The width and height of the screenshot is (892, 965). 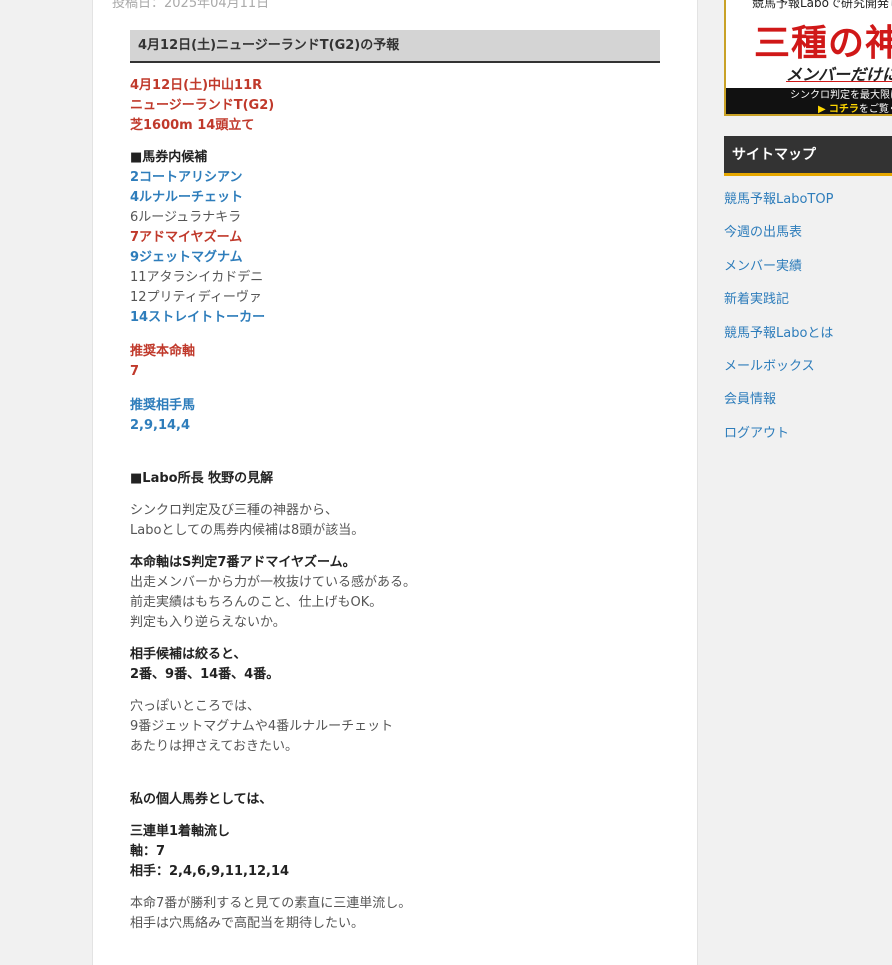 I want to click on paragraph-bold-line: 2番、9番、14番、4番。, so click(x=205, y=674).